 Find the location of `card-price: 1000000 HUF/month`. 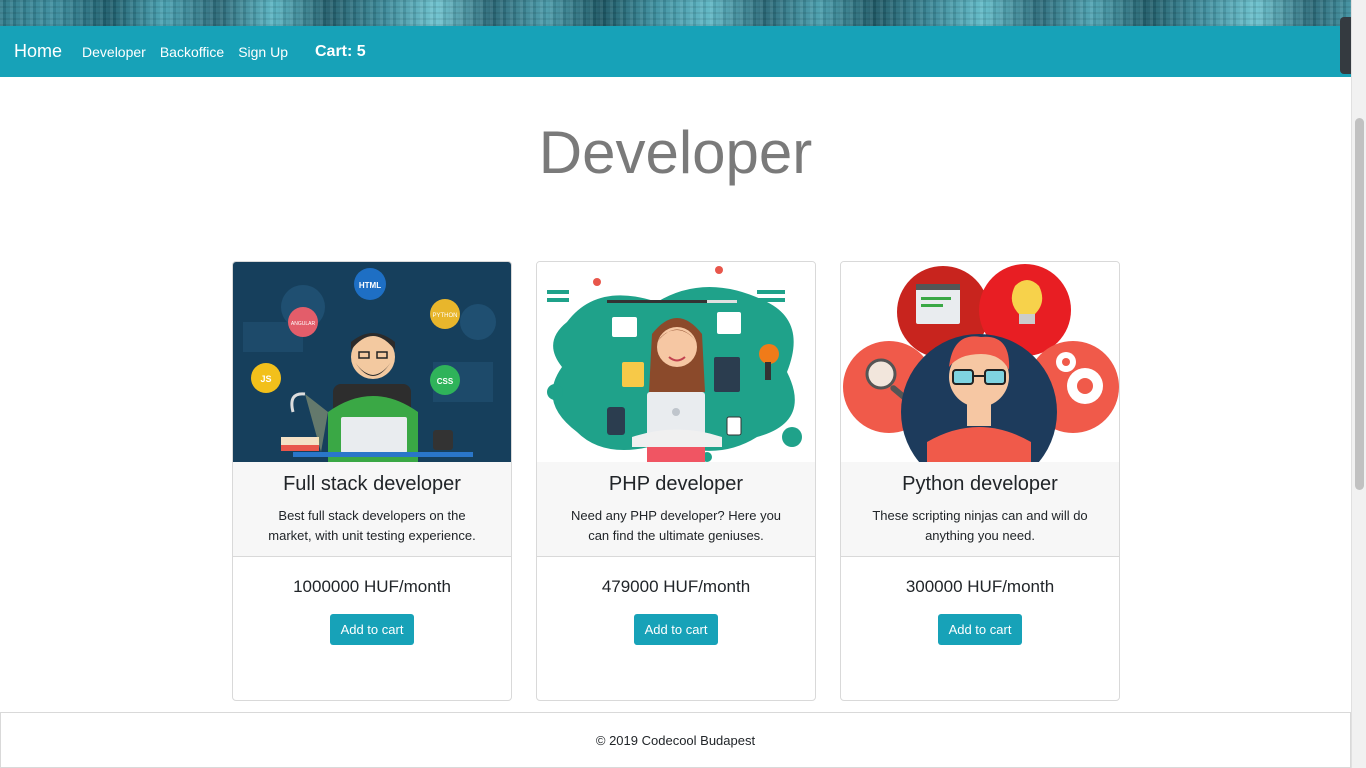

card-price: 1000000 HUF/month is located at coordinates (372, 586).